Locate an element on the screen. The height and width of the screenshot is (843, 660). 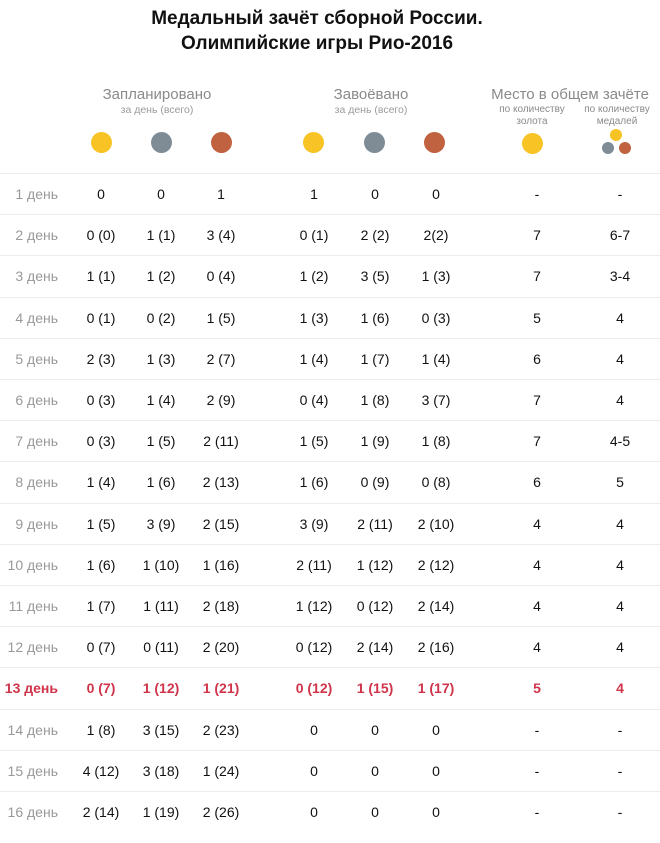
table-cell: 3 (7) is located at coordinates (436, 400).